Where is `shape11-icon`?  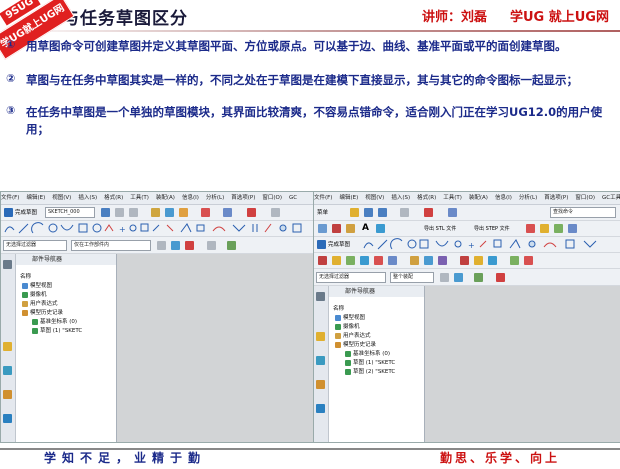 shape11-icon is located at coordinates (478, 260).